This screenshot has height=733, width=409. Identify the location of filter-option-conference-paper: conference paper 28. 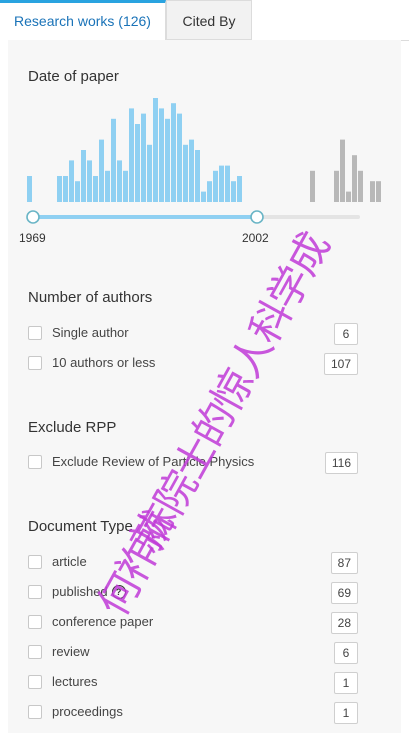
(193, 623).